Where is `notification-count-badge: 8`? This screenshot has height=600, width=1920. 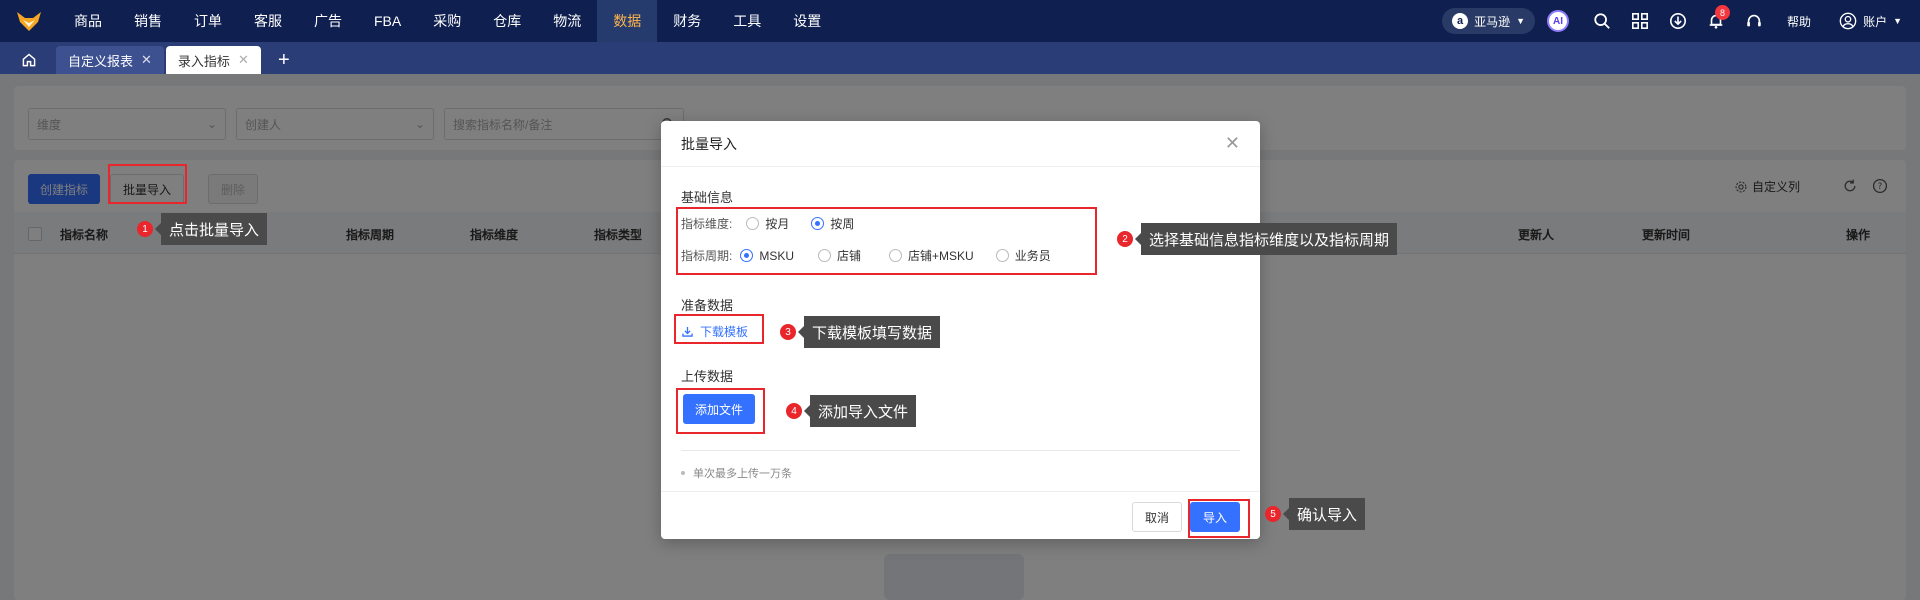 notification-count-badge: 8 is located at coordinates (1723, 12).